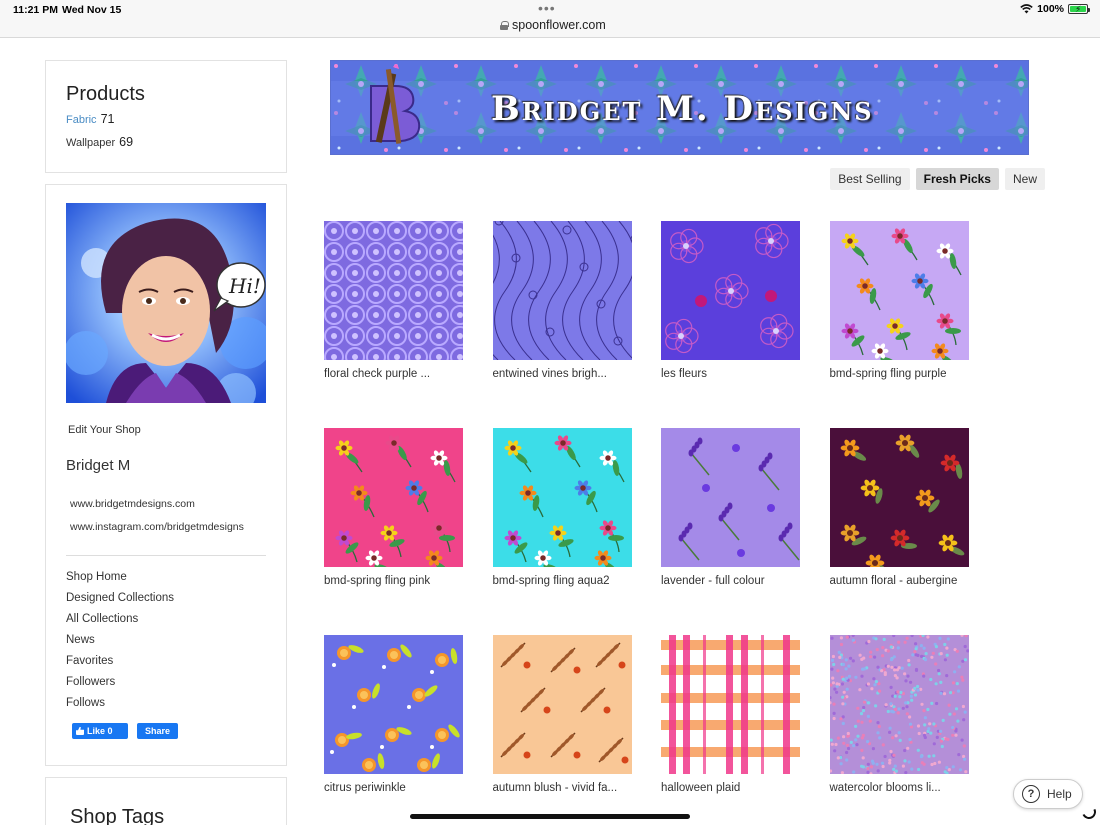  I want to click on shop-banner: Bridget M. Designs, so click(679, 107).